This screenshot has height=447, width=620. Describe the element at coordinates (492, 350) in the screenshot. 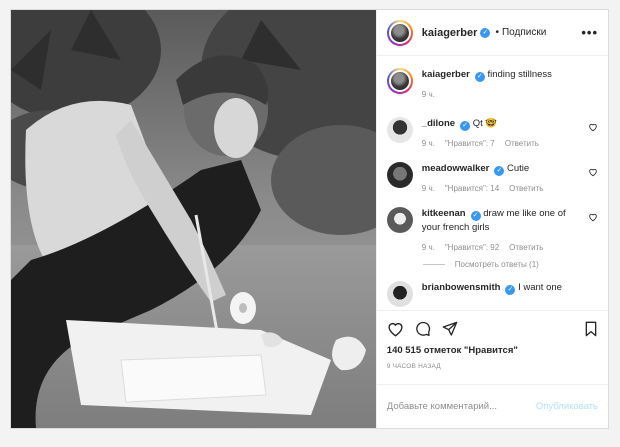

I see `like-count: 140 515 отметок "Нравится"` at that location.